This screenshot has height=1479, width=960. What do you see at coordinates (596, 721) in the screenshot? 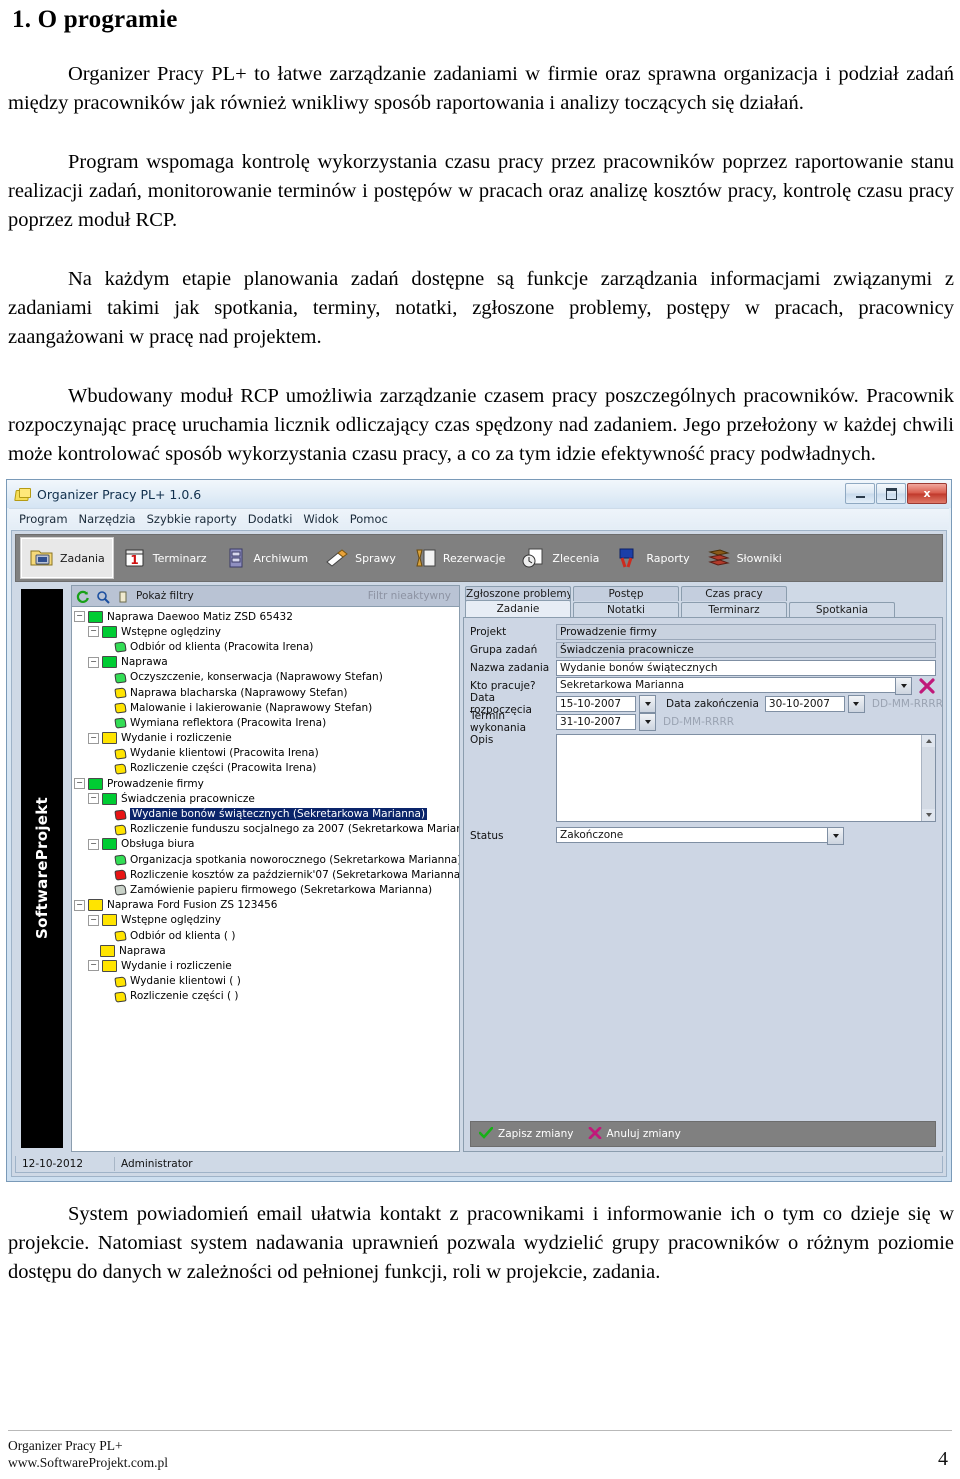
I see `termin-value: 31-10-2007` at bounding box center [596, 721].